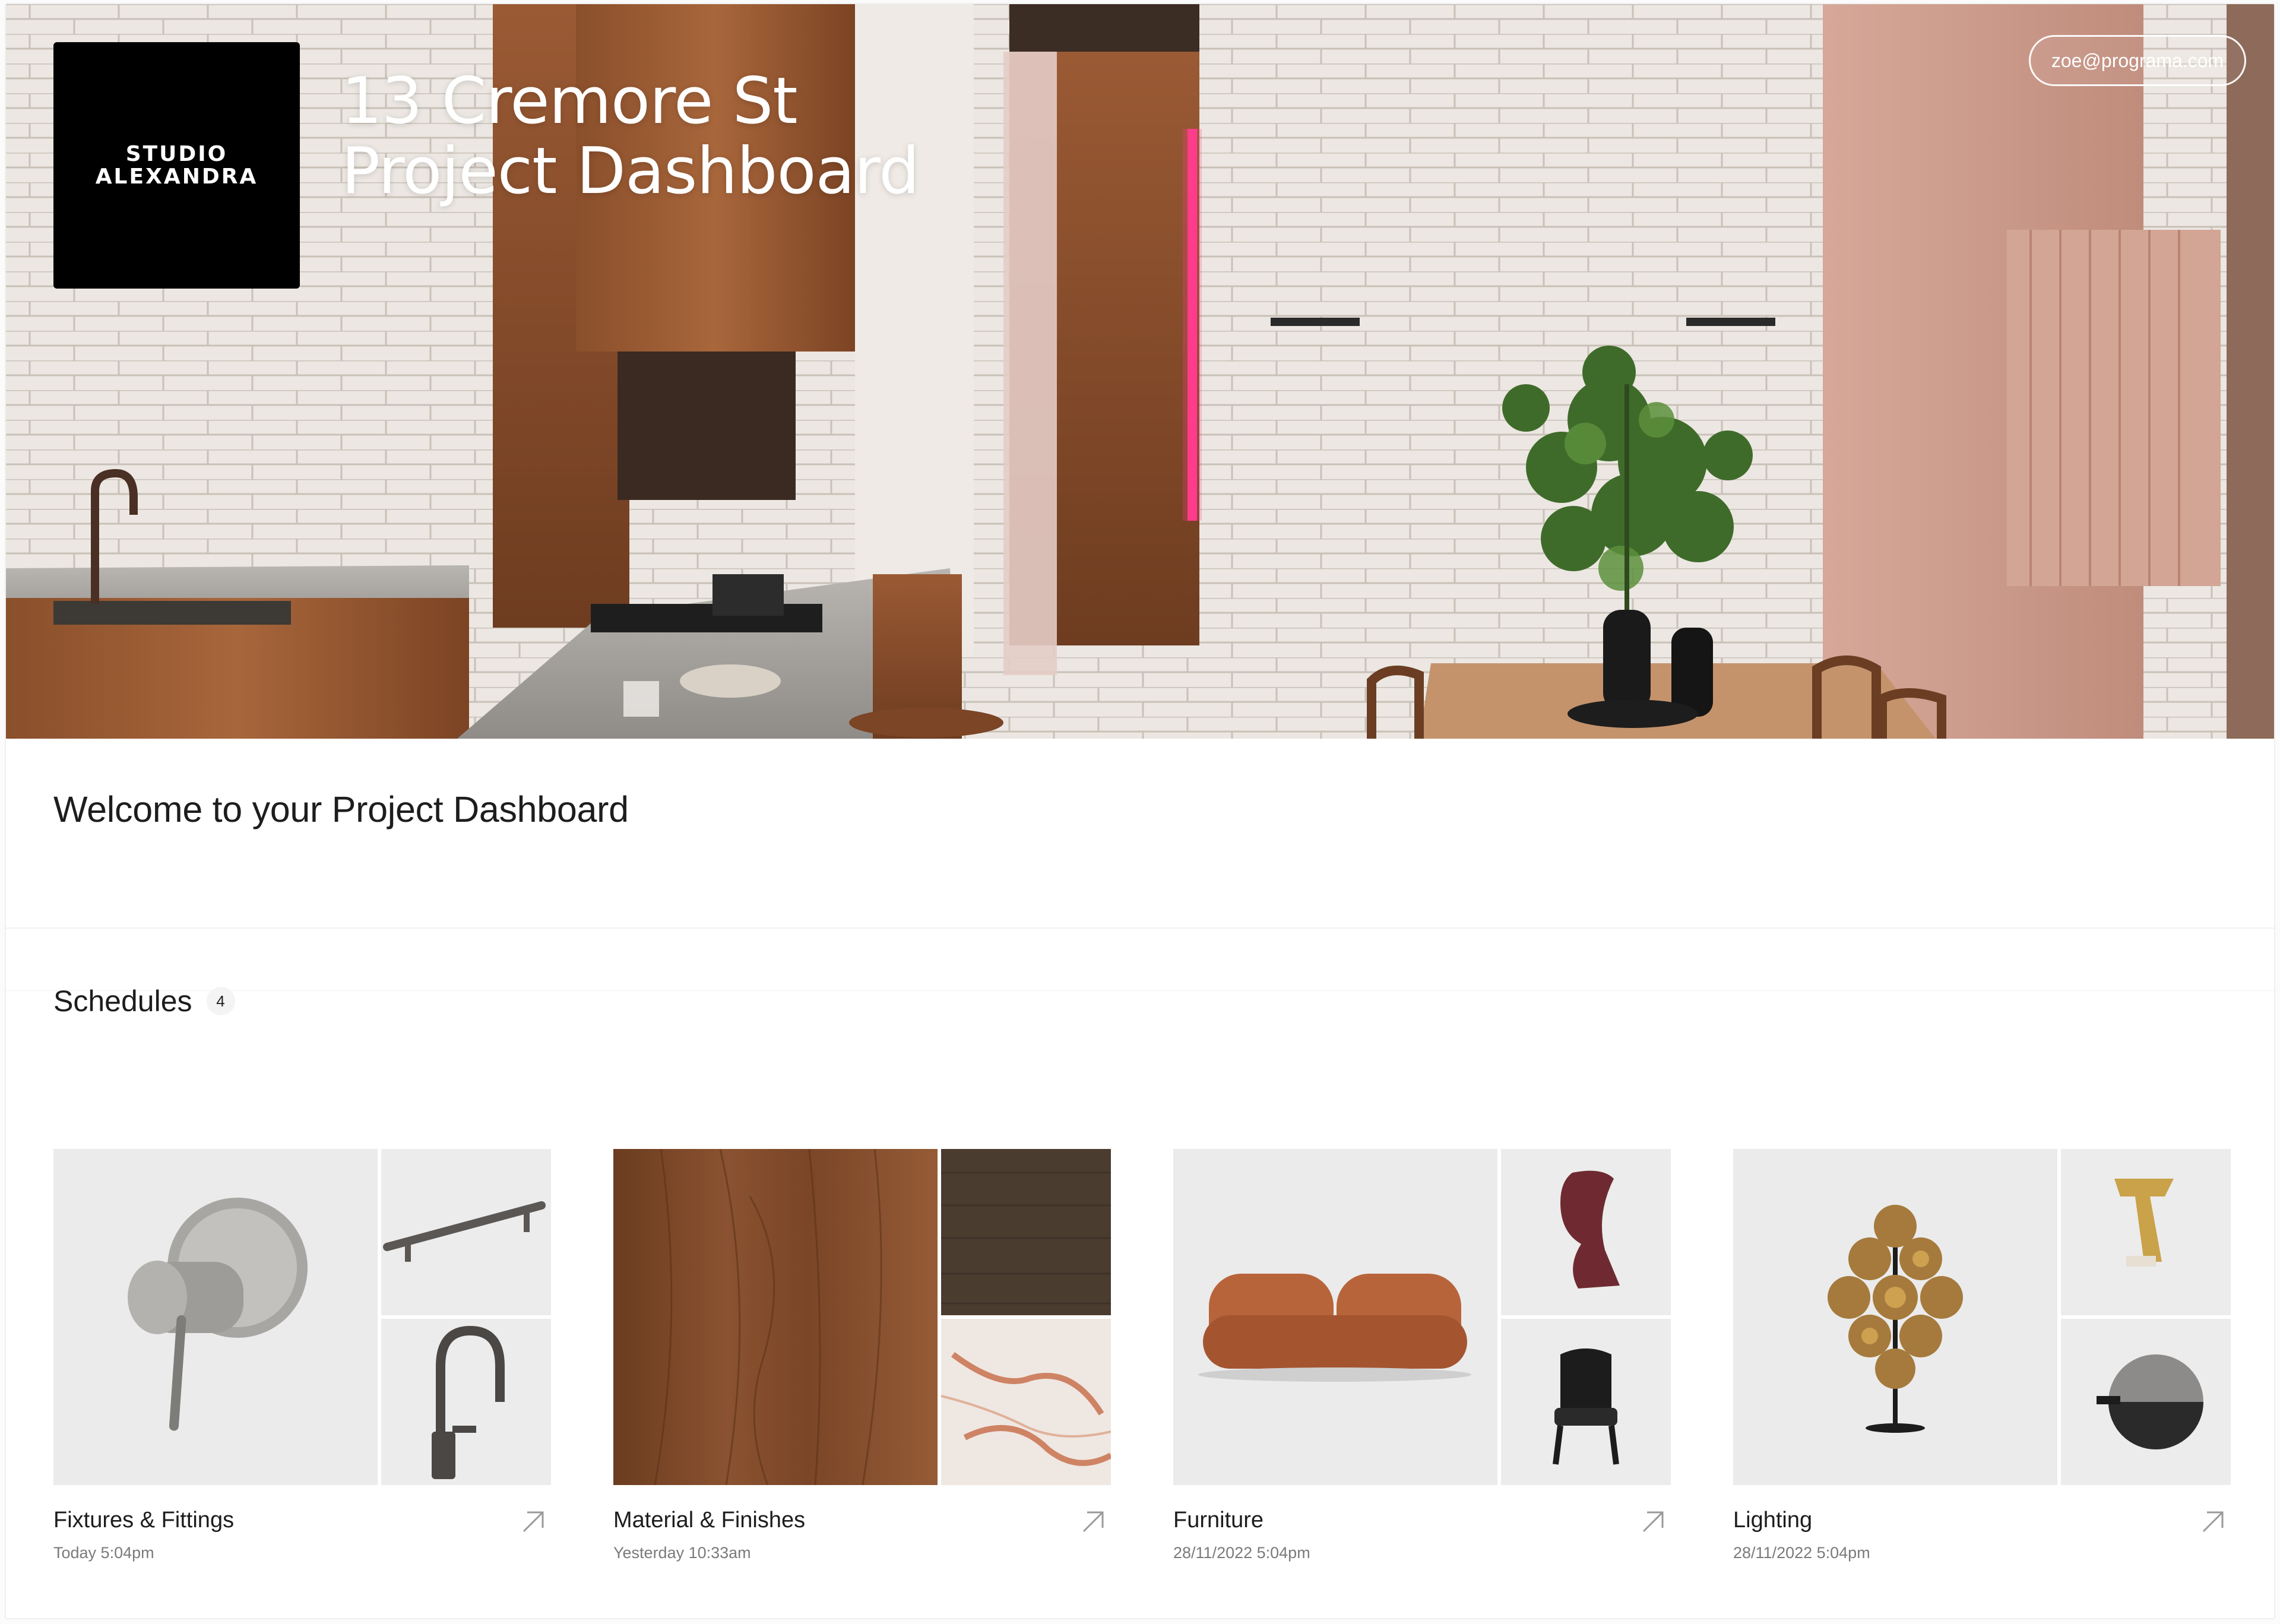  I want to click on panton-chair-image, so click(1586, 1232).